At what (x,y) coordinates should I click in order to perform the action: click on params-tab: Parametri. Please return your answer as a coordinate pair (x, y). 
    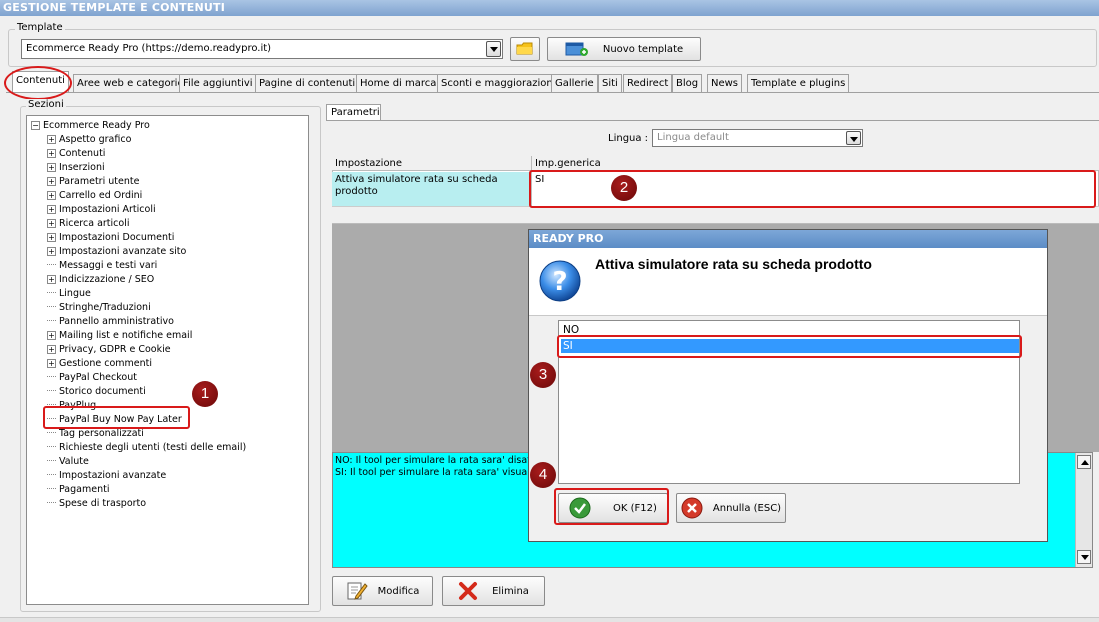
    Looking at the image, I should click on (353, 112).